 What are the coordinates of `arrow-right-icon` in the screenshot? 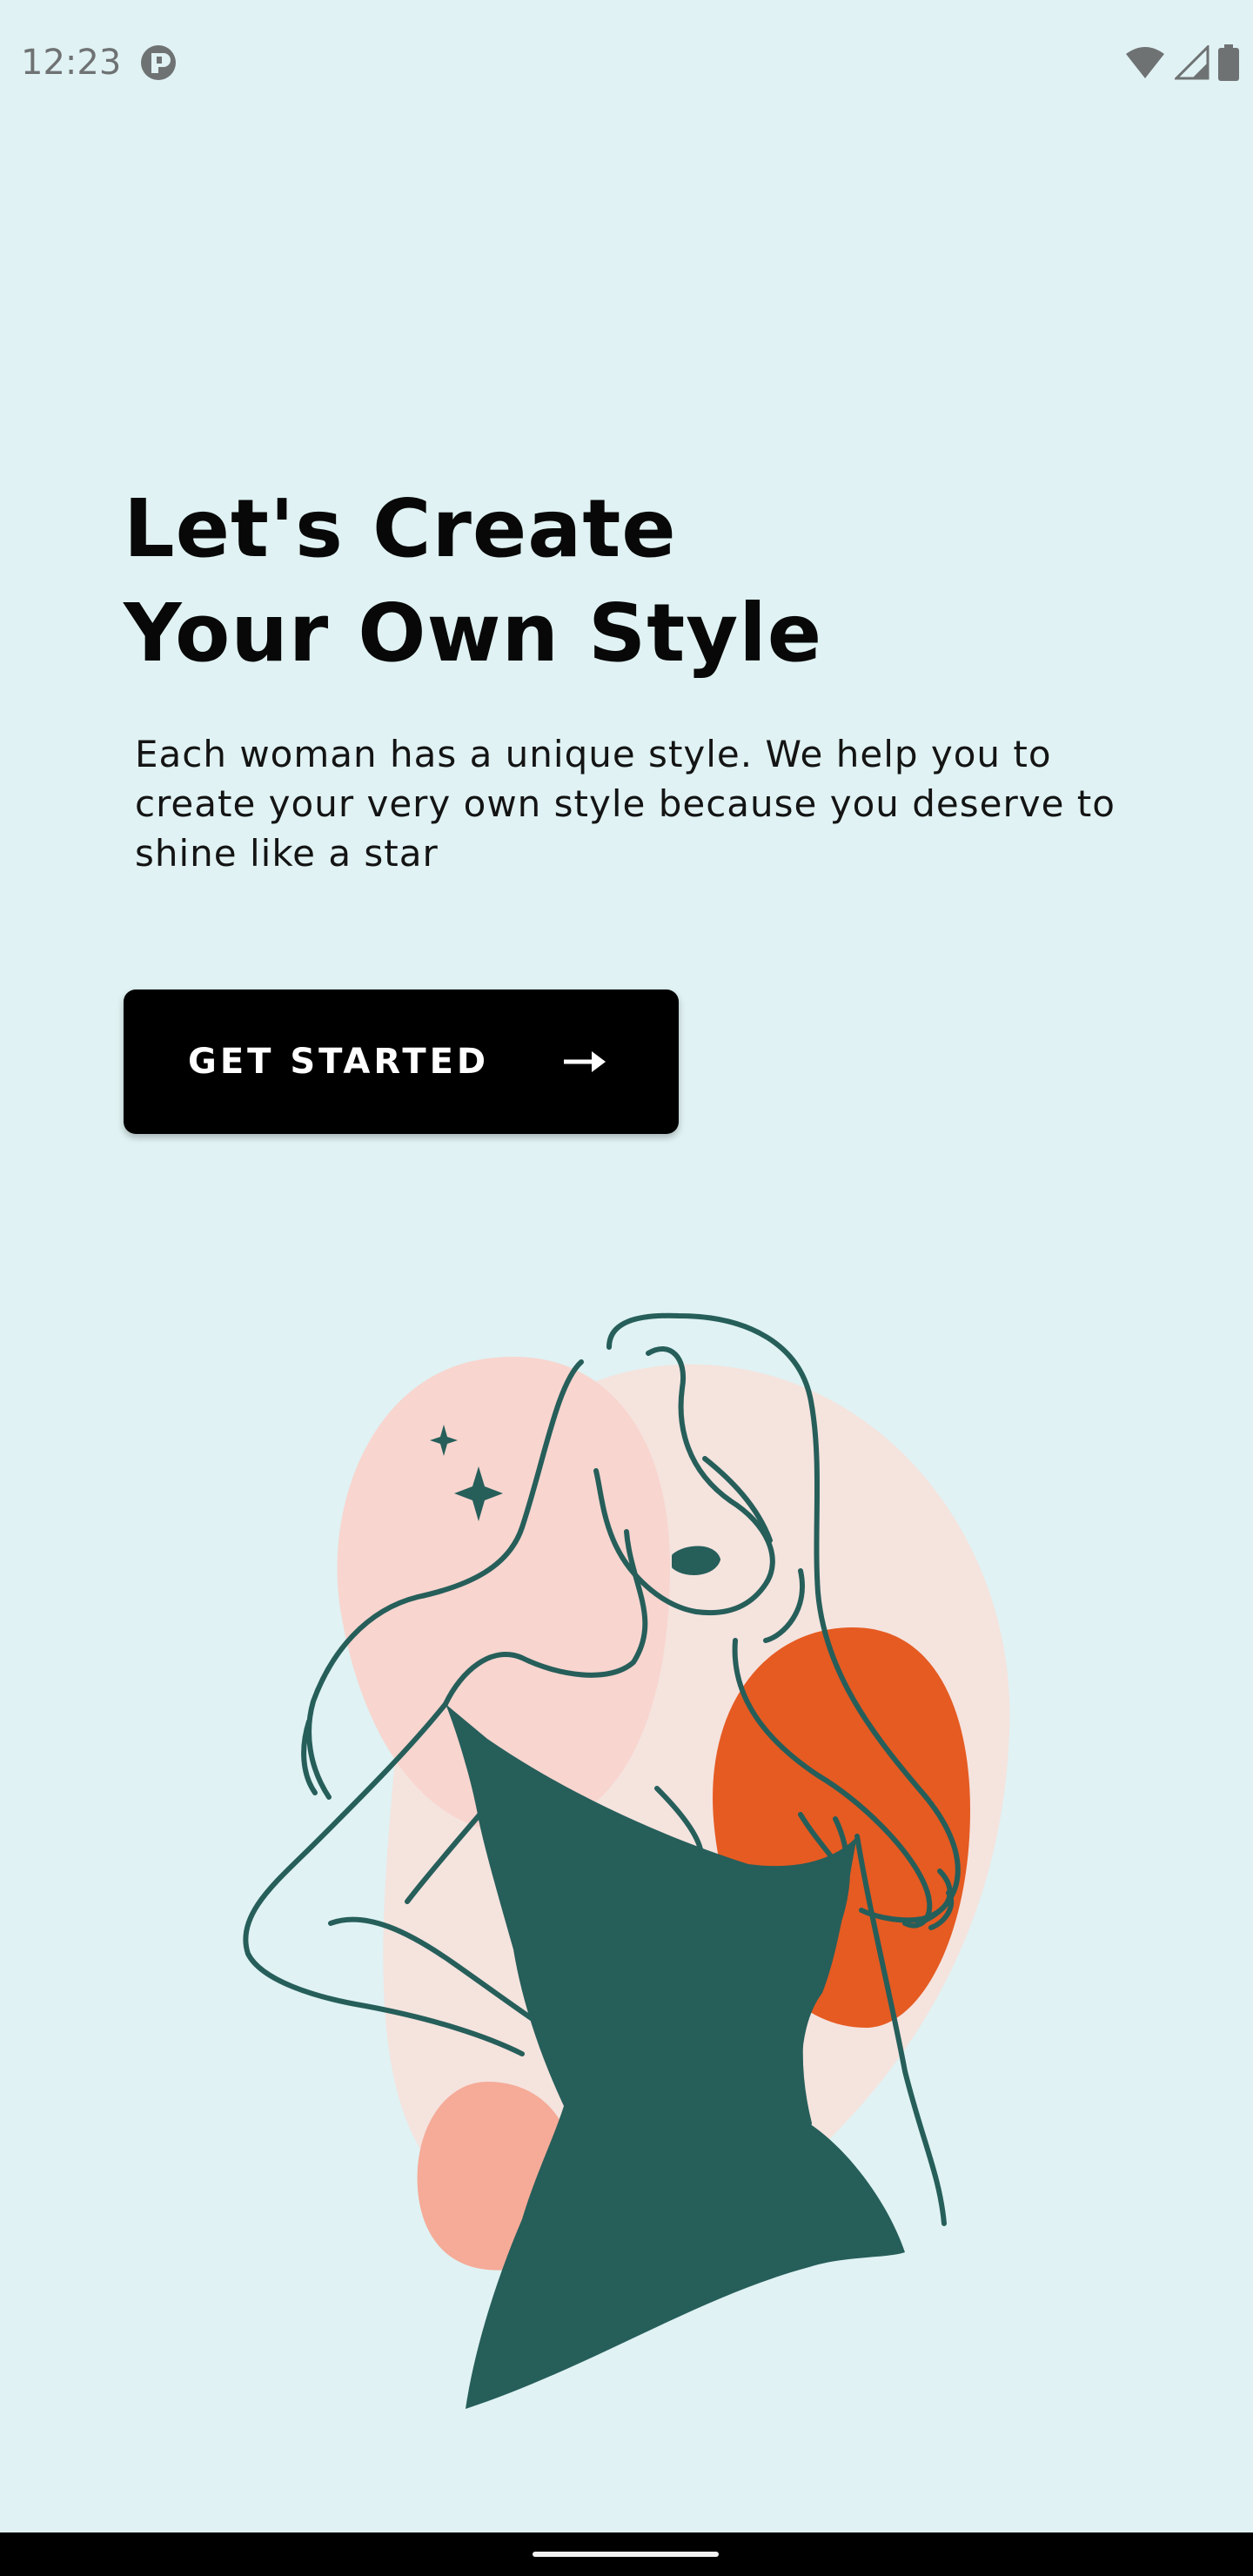 It's located at (585, 1061).